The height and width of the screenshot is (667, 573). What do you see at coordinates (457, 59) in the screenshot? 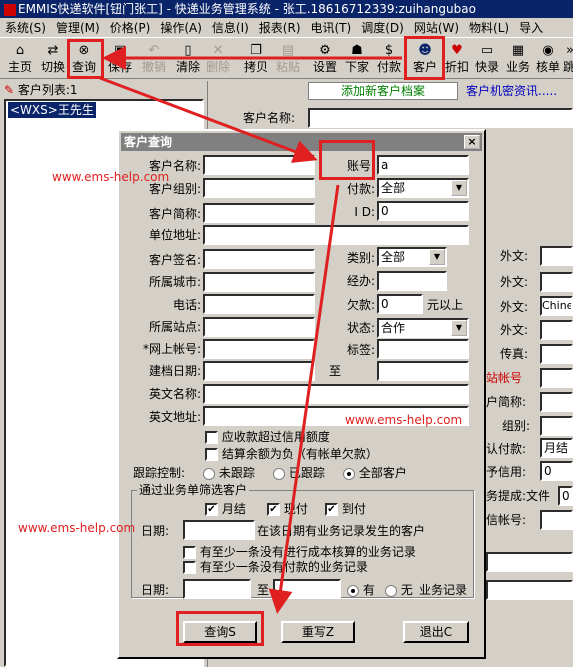
I see `toolbar-discount-button: ♥ 折扣` at bounding box center [457, 59].